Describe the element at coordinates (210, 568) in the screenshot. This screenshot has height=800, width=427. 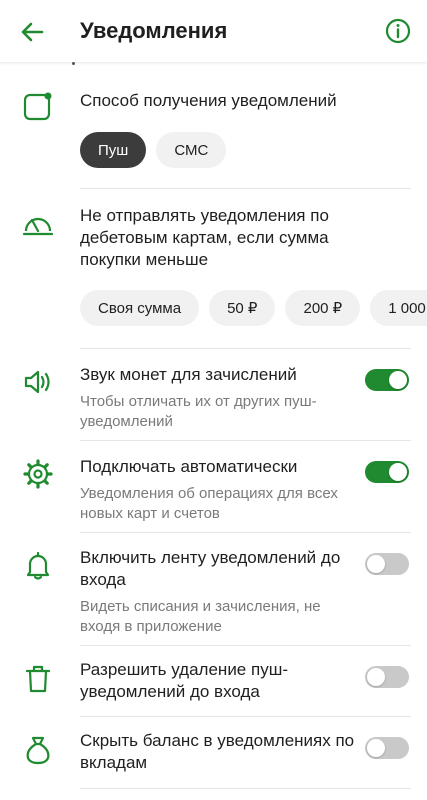
I see `setting-title: Включить ленту уведомлений до входа` at that location.